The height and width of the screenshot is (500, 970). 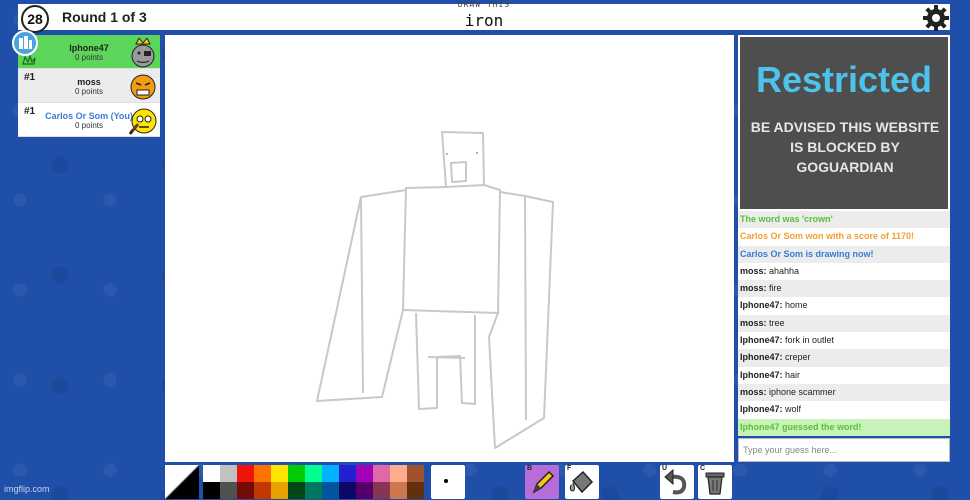 What do you see at coordinates (844, 341) in the screenshot?
I see `chat-message: Iphone47: fork in outlet` at bounding box center [844, 341].